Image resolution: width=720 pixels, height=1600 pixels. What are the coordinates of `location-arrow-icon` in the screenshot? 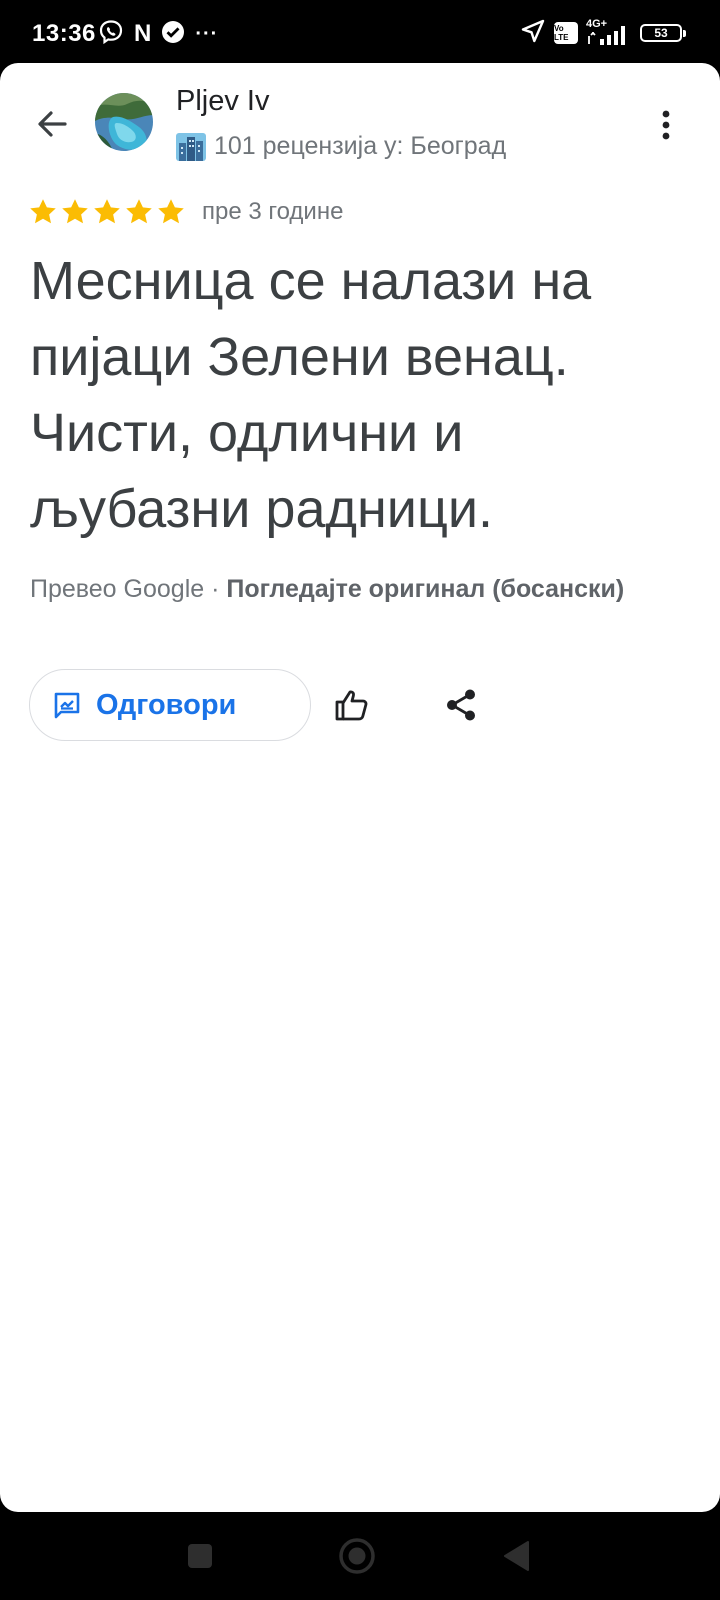 It's located at (533, 33).